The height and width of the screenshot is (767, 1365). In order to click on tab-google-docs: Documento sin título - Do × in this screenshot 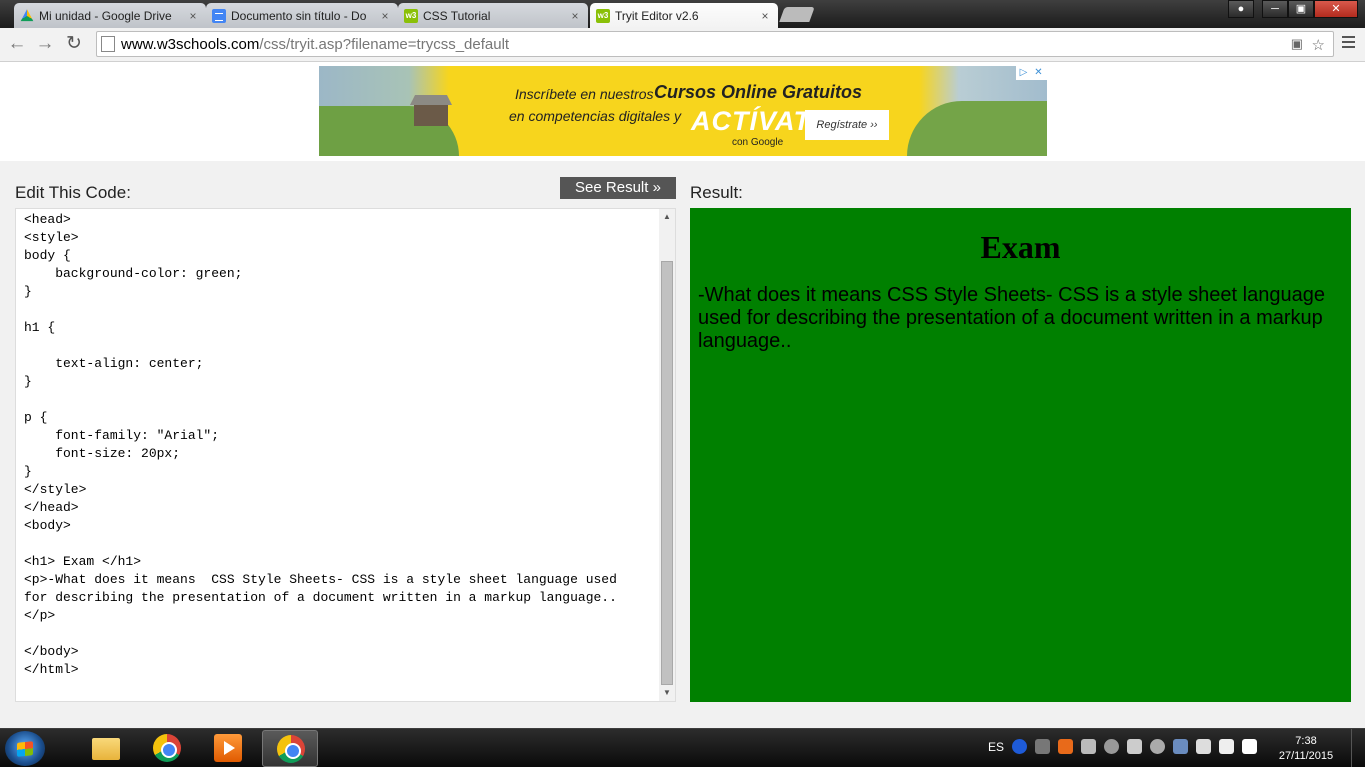, I will do `click(302, 15)`.